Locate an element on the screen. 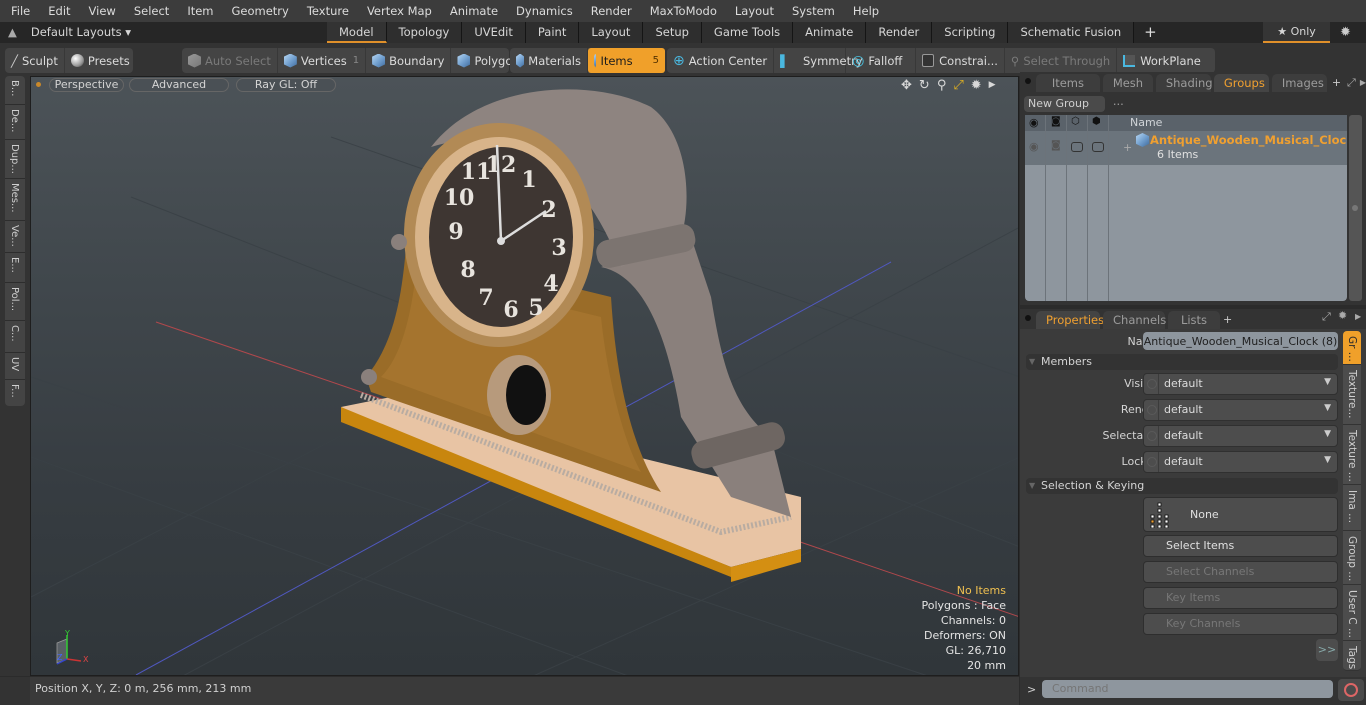 This screenshot has height=705, width=1366. menu-help: Help is located at coordinates (866, 11).